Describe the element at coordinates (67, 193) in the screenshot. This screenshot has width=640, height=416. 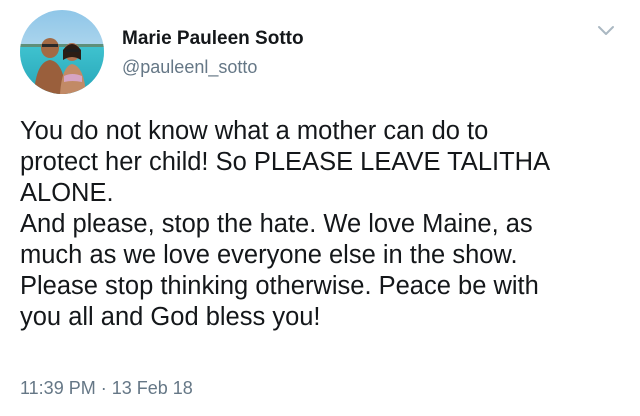
I see `tweet-text-line: ALONE.` at that location.